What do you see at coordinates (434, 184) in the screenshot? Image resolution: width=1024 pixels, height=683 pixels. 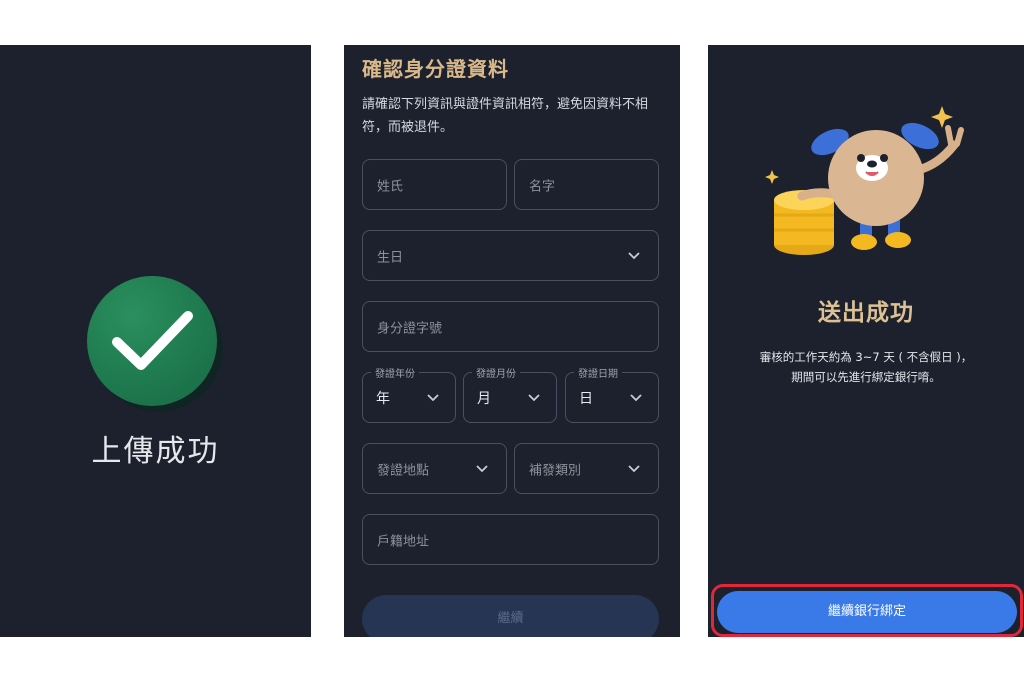 I see `last-name-input: 姓氏` at bounding box center [434, 184].